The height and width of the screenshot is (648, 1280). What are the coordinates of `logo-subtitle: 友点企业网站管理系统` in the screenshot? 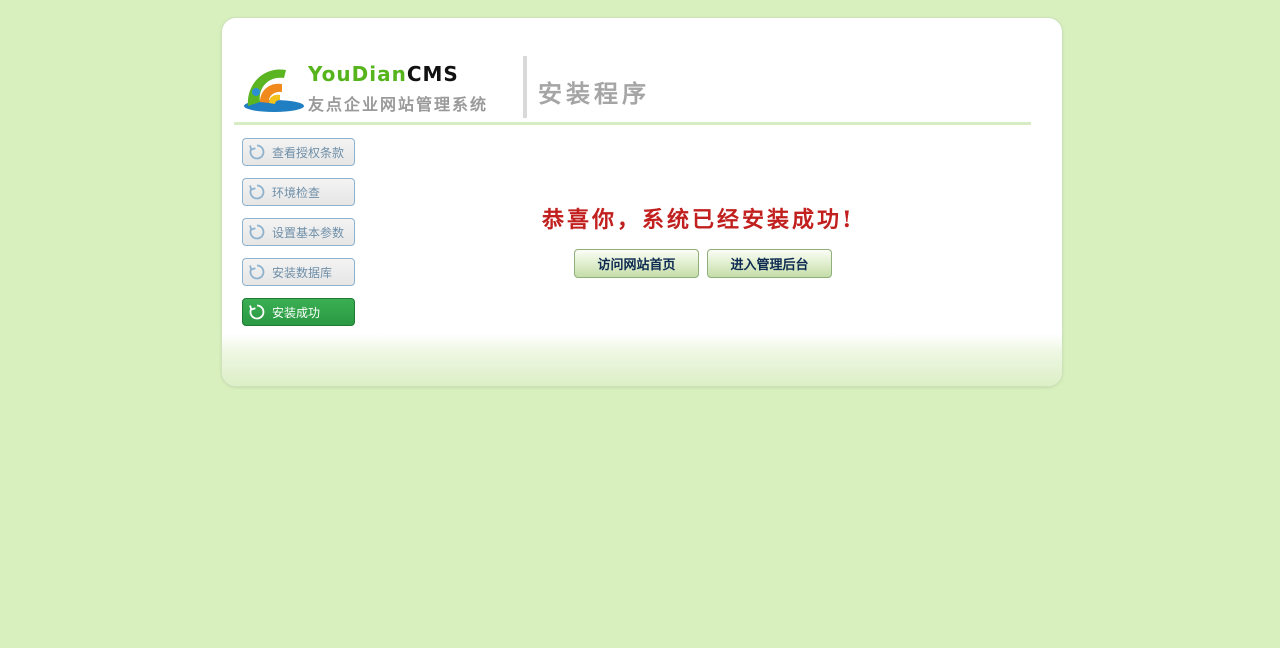 It's located at (398, 104).